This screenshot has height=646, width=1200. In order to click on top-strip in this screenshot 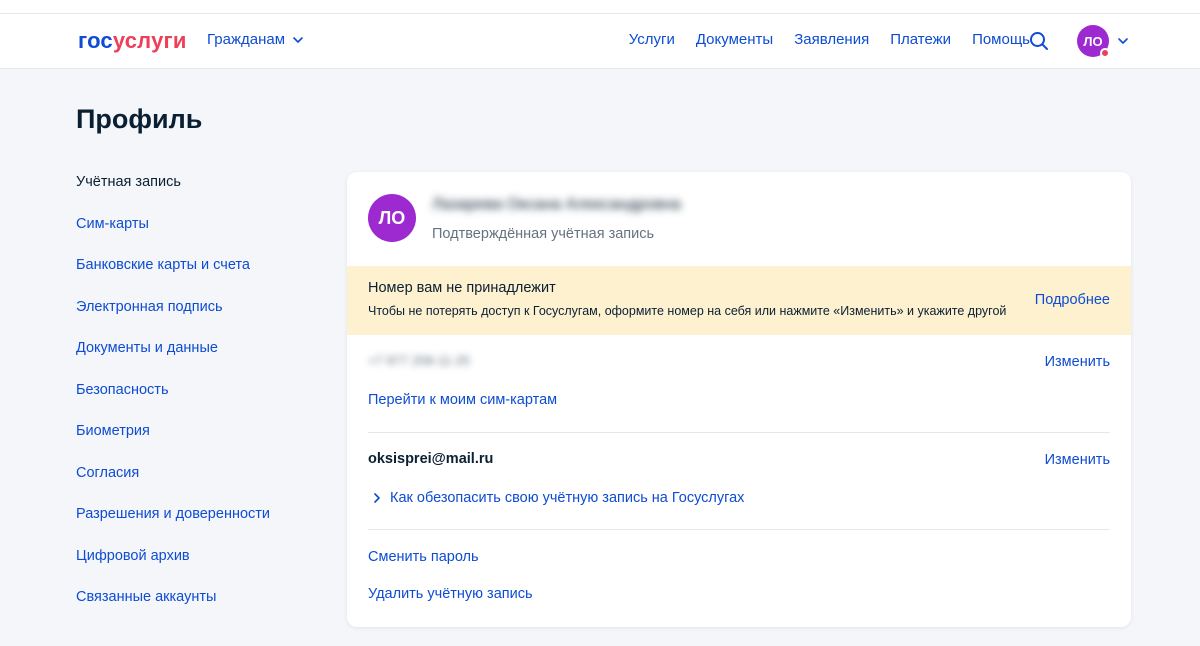, I will do `click(600, 7)`.